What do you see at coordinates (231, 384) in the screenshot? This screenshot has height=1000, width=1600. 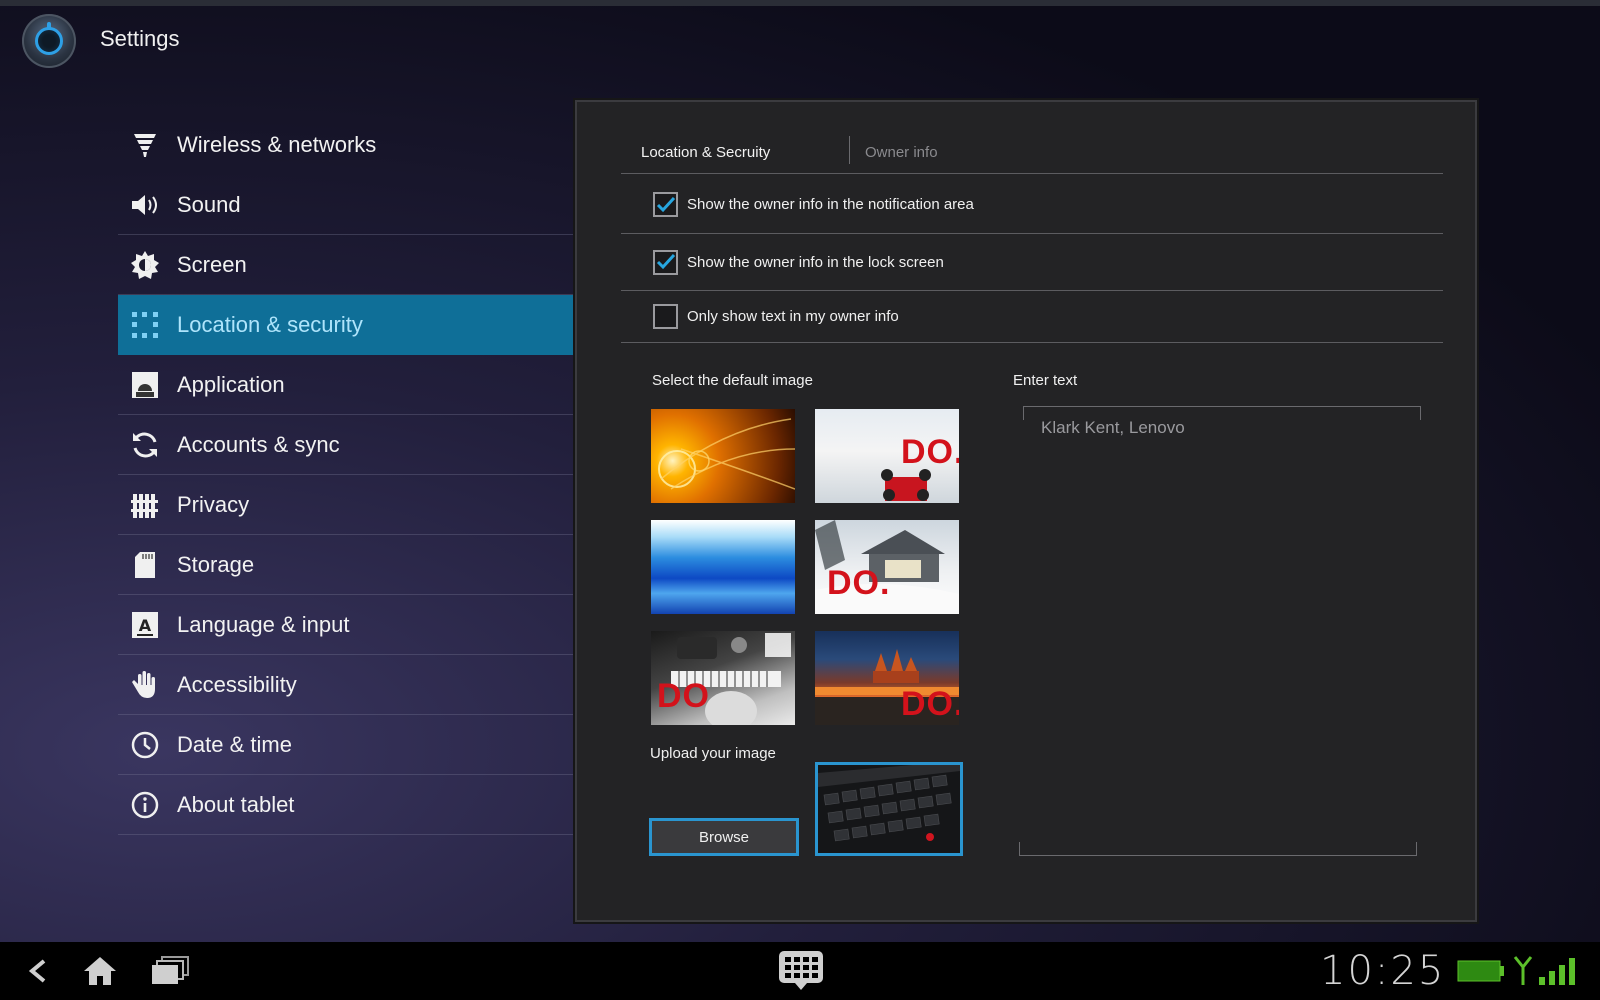 I see `sidebar-item-label: Application` at bounding box center [231, 384].